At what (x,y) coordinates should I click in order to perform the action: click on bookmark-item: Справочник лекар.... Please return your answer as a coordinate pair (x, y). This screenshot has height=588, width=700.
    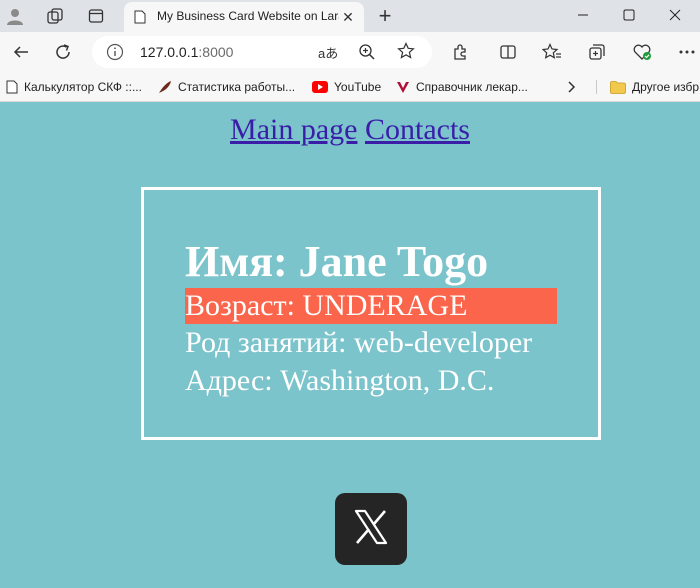
    Looking at the image, I should click on (462, 87).